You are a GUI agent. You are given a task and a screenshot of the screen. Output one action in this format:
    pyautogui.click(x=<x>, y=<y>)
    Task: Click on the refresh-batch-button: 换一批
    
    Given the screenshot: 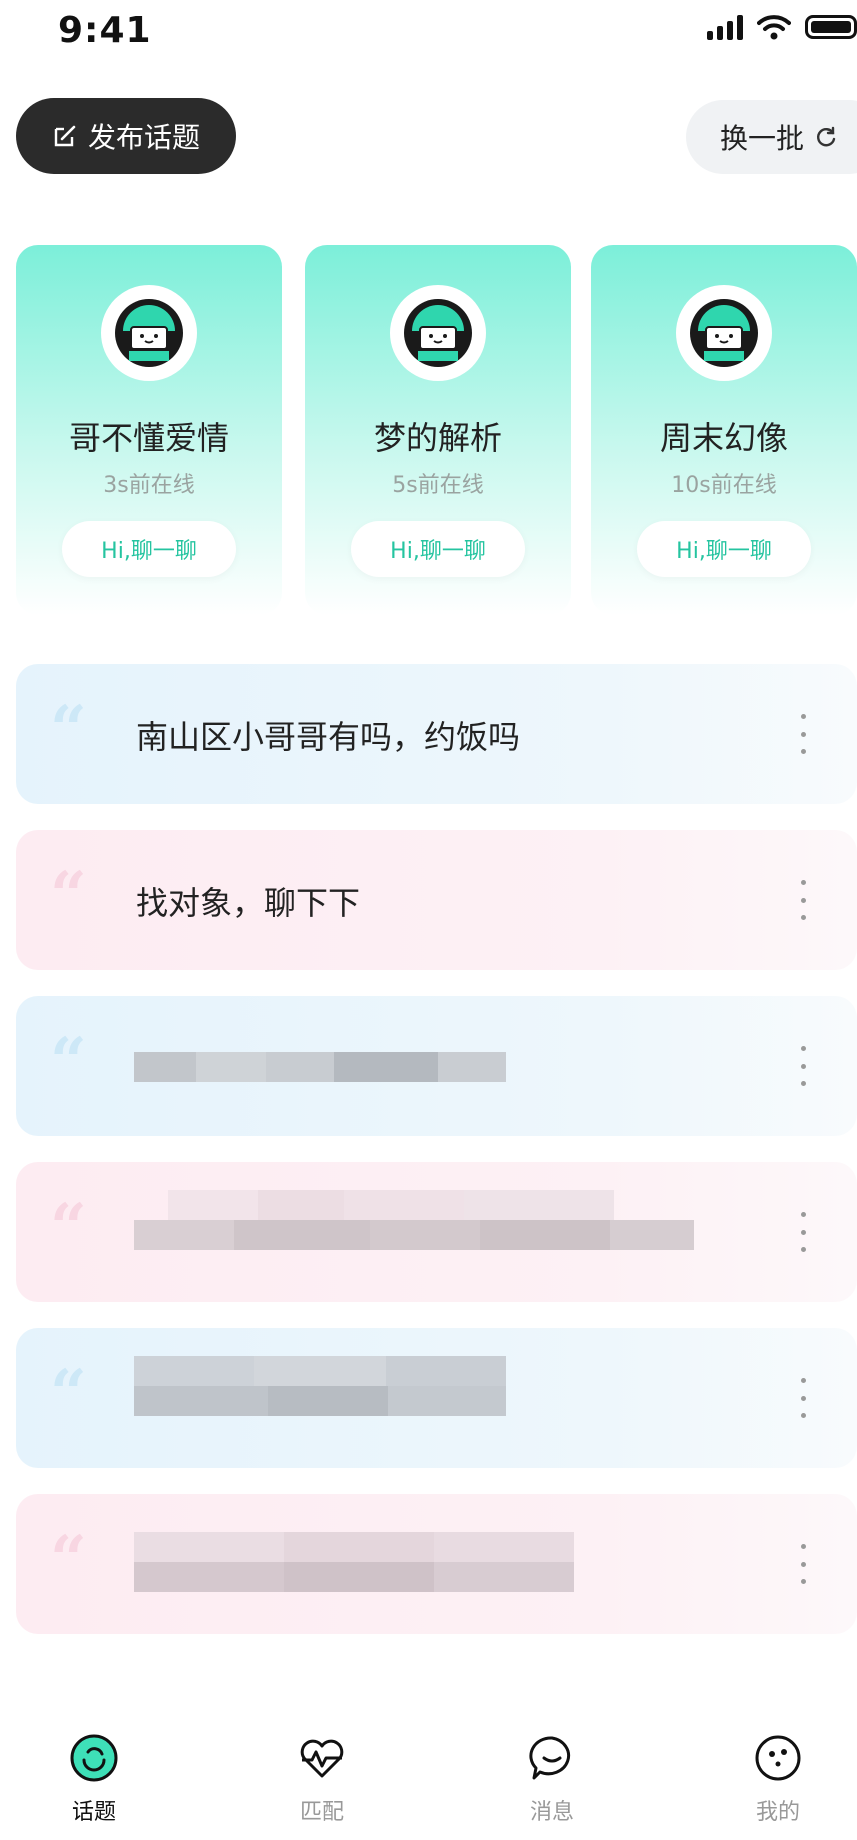 What is the action you would take?
    pyautogui.click(x=771, y=137)
    